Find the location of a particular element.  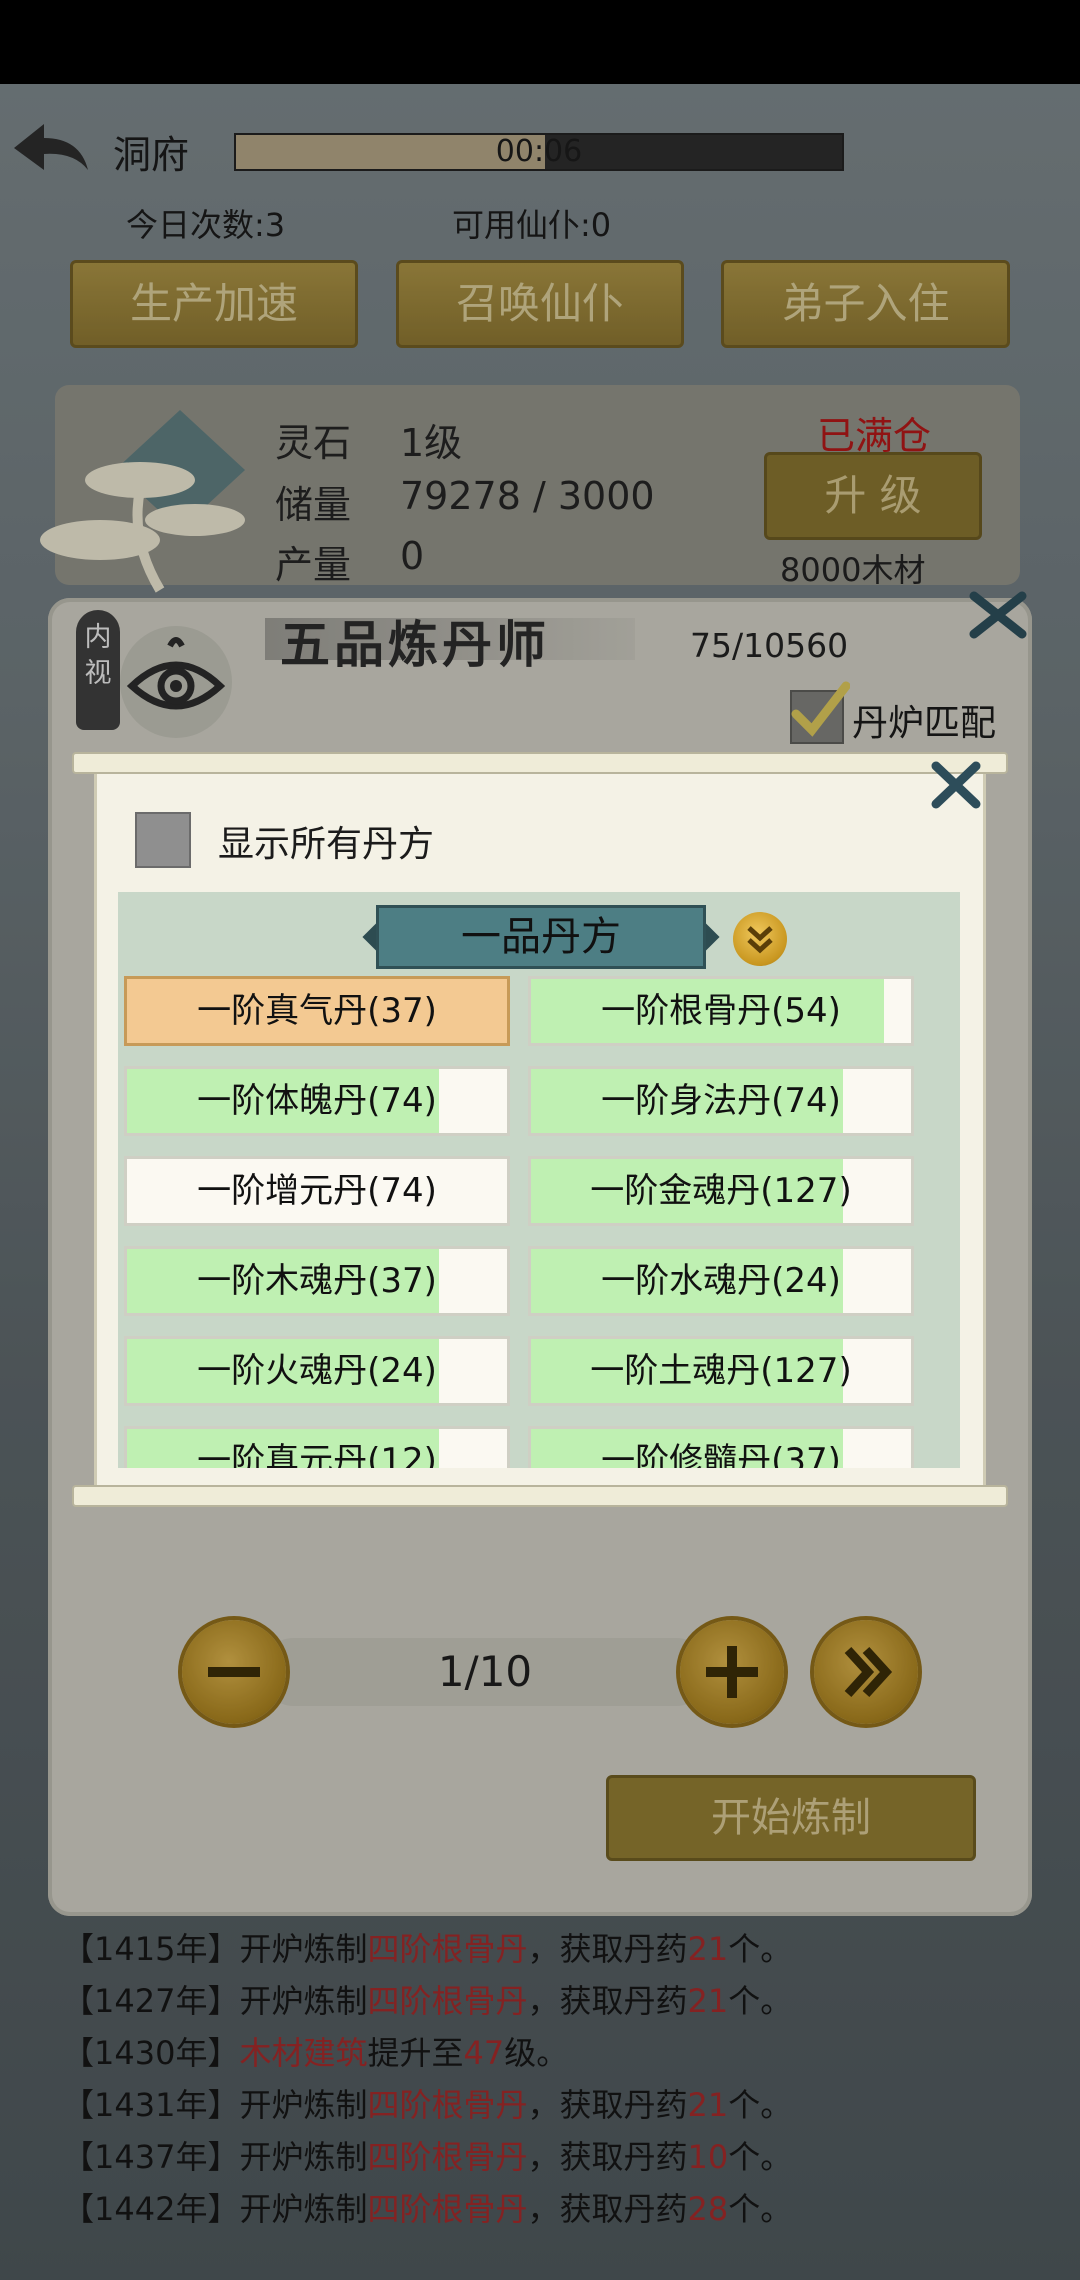

recipe-item: 一阶修髓丹(37) is located at coordinates (721, 1447).